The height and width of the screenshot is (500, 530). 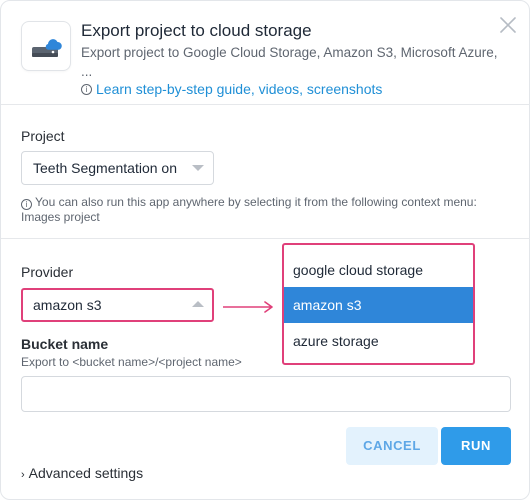 What do you see at coordinates (131, 362) in the screenshot?
I see `bucket-hint: Export to <bucket name>/<project name>` at bounding box center [131, 362].